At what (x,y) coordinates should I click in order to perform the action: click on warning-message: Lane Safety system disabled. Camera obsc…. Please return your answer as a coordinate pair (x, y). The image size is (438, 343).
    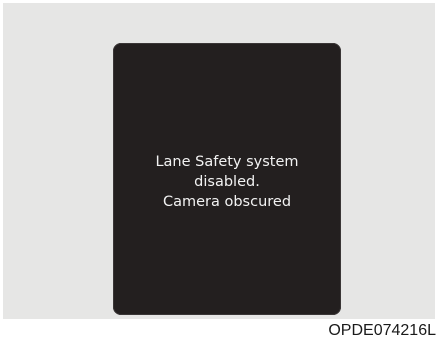
    Looking at the image, I should click on (227, 182).